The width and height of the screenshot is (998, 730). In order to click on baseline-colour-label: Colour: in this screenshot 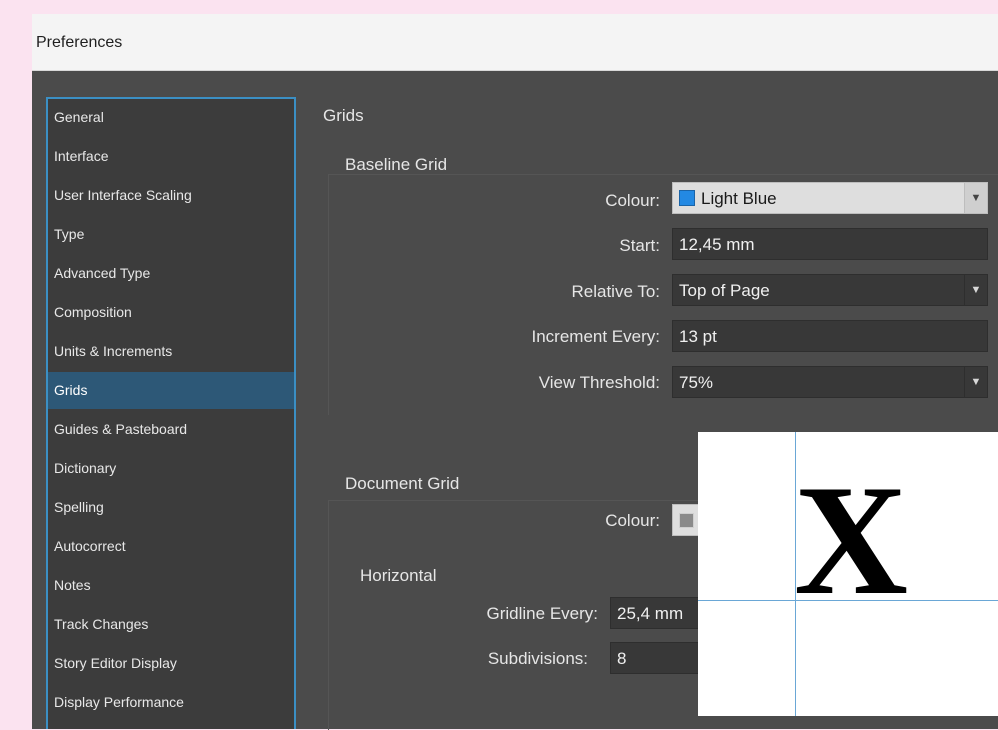, I will do `click(632, 200)`.